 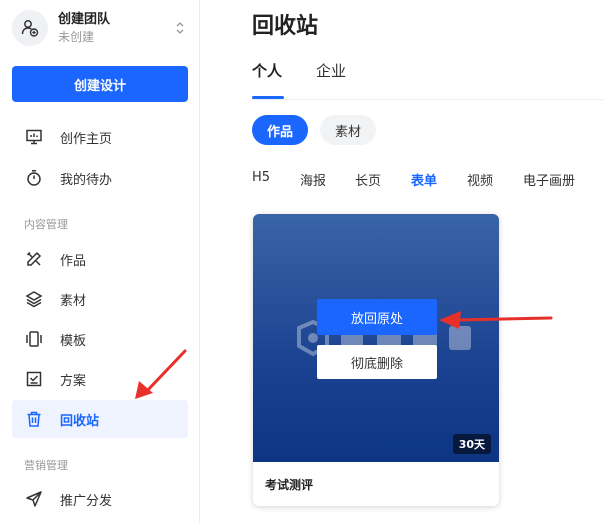 What do you see at coordinates (267, 79) in the screenshot?
I see `tab-personal: 个人` at bounding box center [267, 79].